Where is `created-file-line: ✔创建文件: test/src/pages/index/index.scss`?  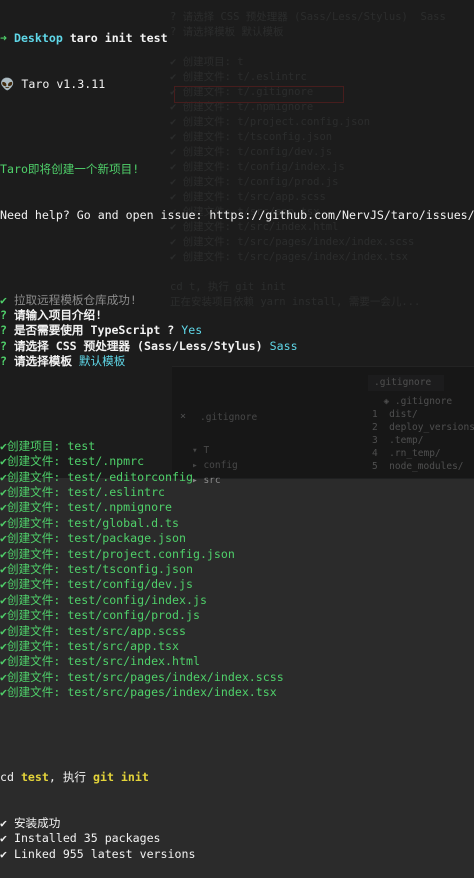
created-file-line: ✔创建文件: test/src/pages/index/index.scss is located at coordinates (237, 677).